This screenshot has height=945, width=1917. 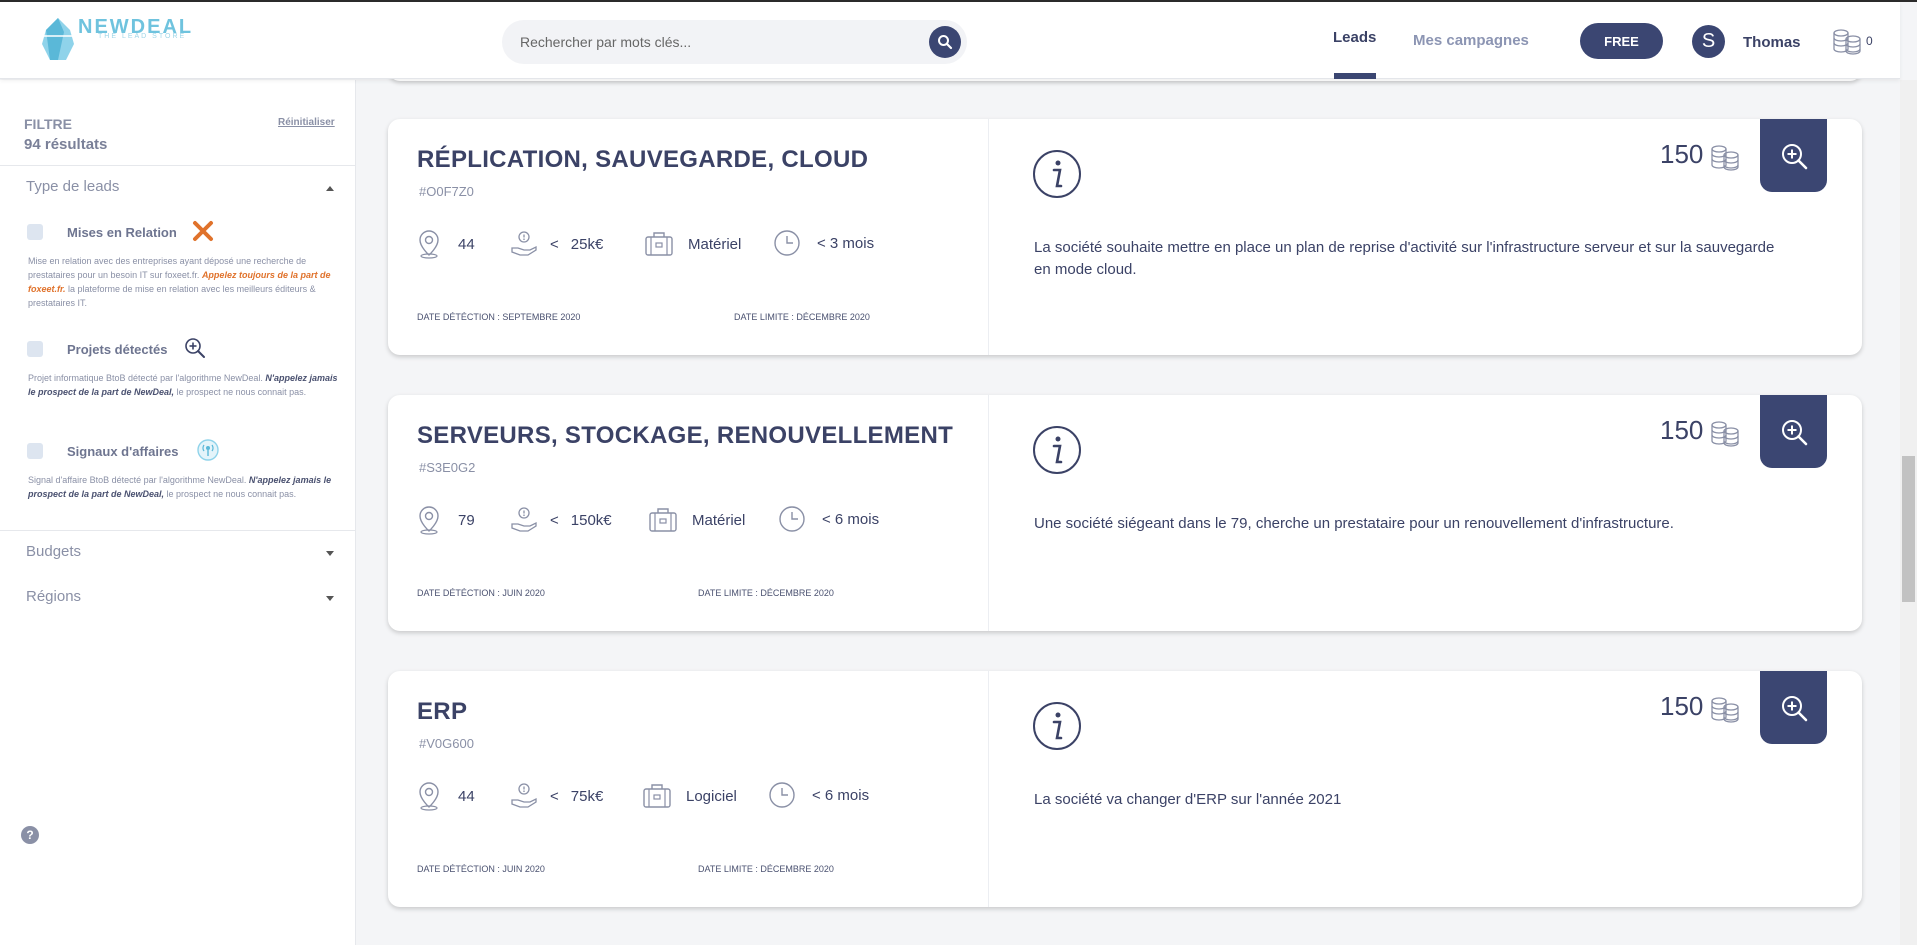 What do you see at coordinates (466, 796) in the screenshot?
I see `lead-department: 44` at bounding box center [466, 796].